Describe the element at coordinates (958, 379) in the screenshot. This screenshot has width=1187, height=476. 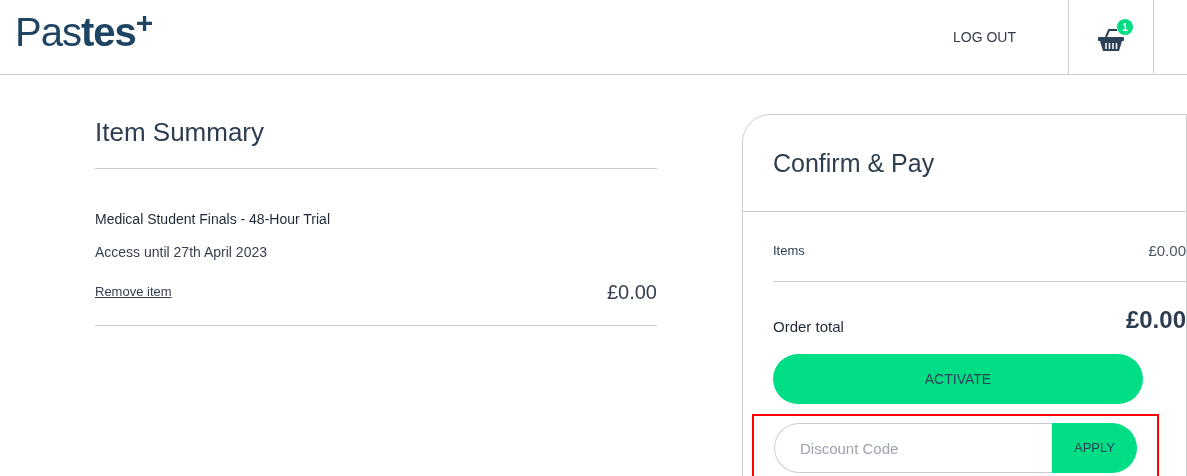
I see `activate-button: ACTIVATE` at that location.